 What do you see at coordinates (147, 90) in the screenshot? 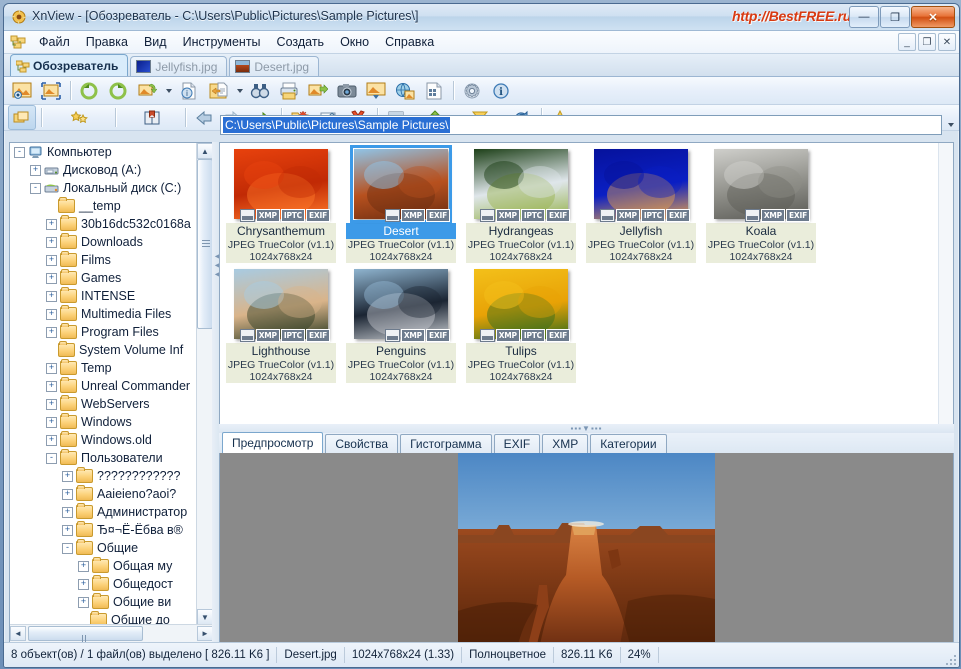
I see `convert-button` at bounding box center [147, 90].